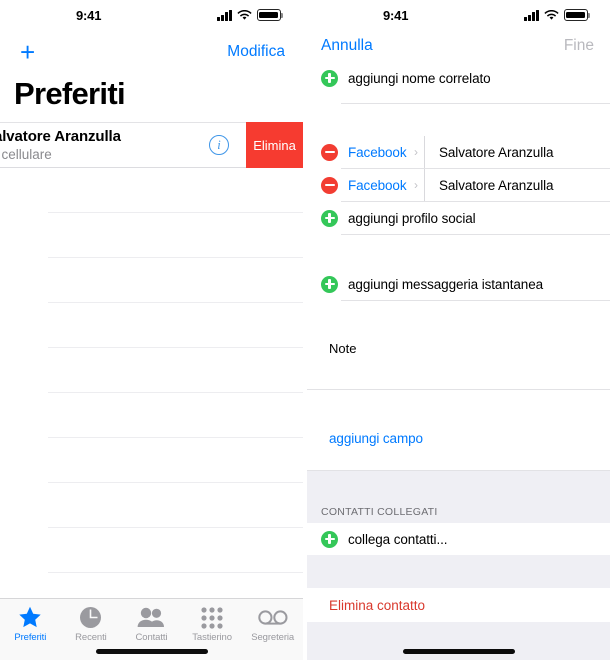 This screenshot has height=660, width=610. Describe the element at coordinates (458, 46) in the screenshot. I see `right-nav-bar: Annulla Fine` at that location.